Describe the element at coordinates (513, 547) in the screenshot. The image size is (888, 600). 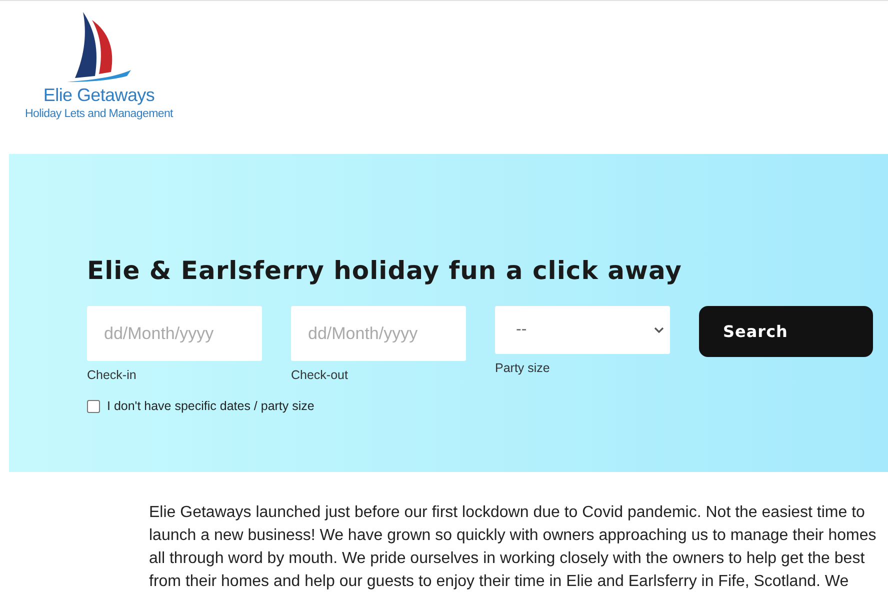
I see `intro-paragraph: Elie Getaways launched just before our first lockdown due to Covid pandemic. Not the easiest time to launch a new business! We have grown so quickly with owners approaching us to manage their homes all through word by mouth. We pride ourselves in working closely with the owners to help get the best from their homes and help our guests to enjoy their time in Elie and Earlsferry in Fife, Scotland. We` at that location.